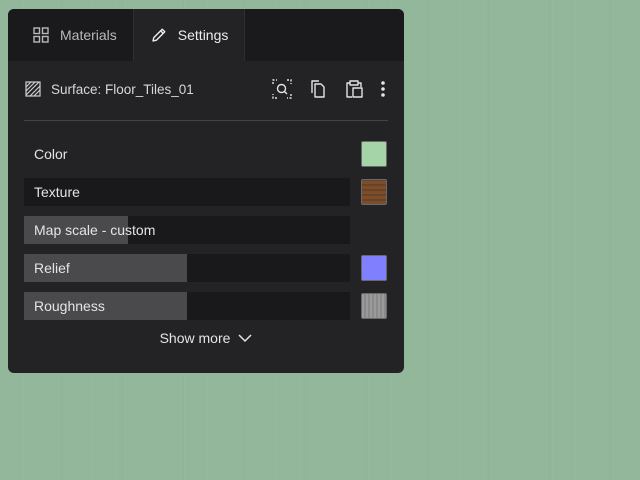 This screenshot has height=480, width=640. What do you see at coordinates (318, 89) in the screenshot?
I see `copy-icon` at bounding box center [318, 89].